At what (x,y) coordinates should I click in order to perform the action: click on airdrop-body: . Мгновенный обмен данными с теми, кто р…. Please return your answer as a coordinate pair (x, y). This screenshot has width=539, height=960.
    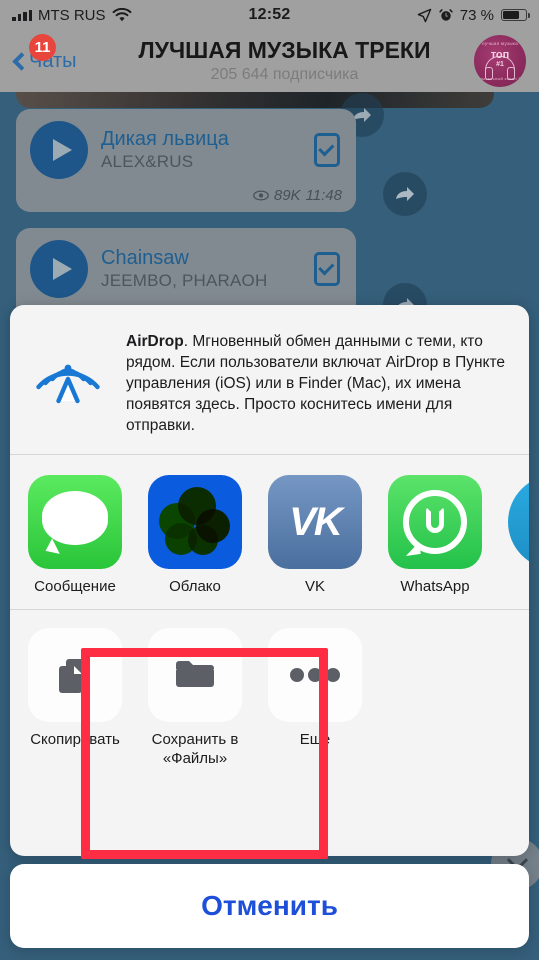
    Looking at the image, I should click on (316, 384).